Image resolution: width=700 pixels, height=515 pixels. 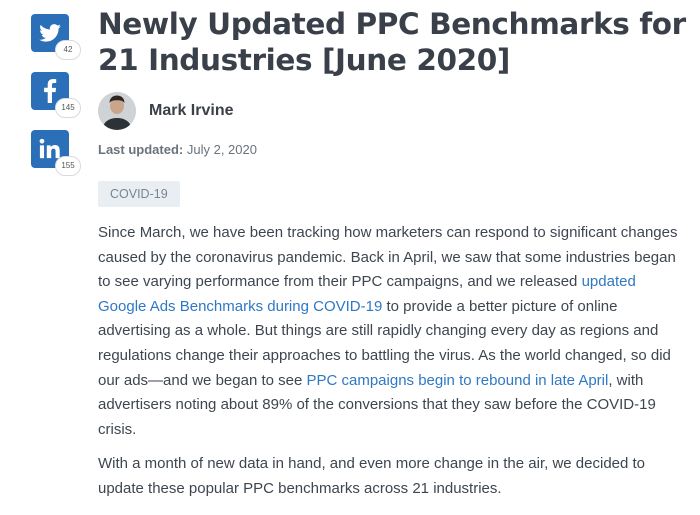 What do you see at coordinates (68, 108) in the screenshot?
I see `facebook-share-count: 145` at bounding box center [68, 108].